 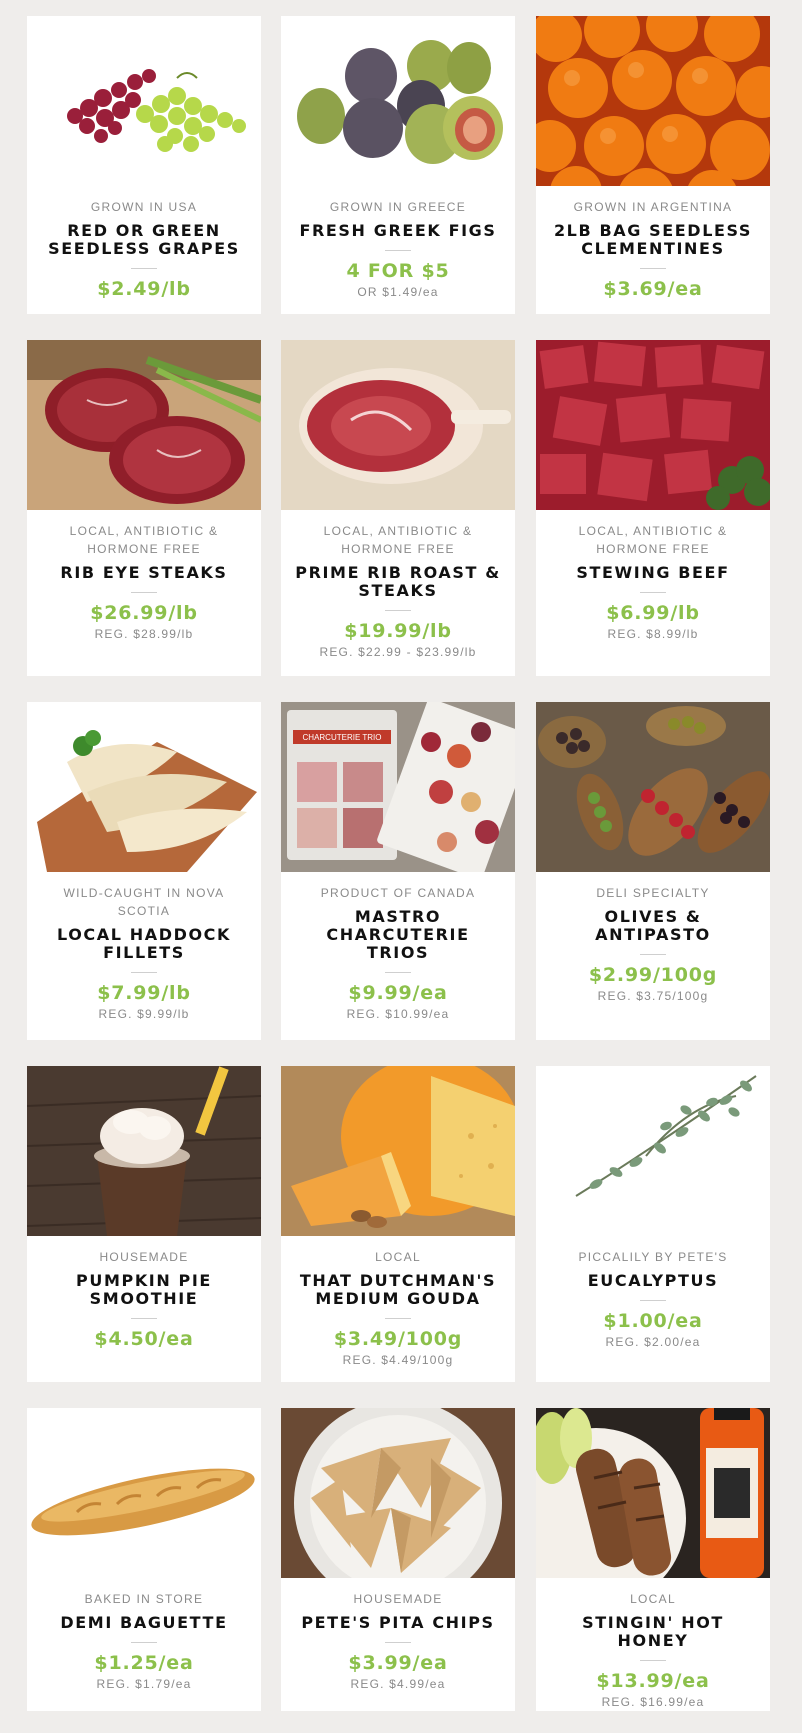 I want to click on product-name: PRIME RIB ROAST & STEAKS, so click(x=398, y=581).